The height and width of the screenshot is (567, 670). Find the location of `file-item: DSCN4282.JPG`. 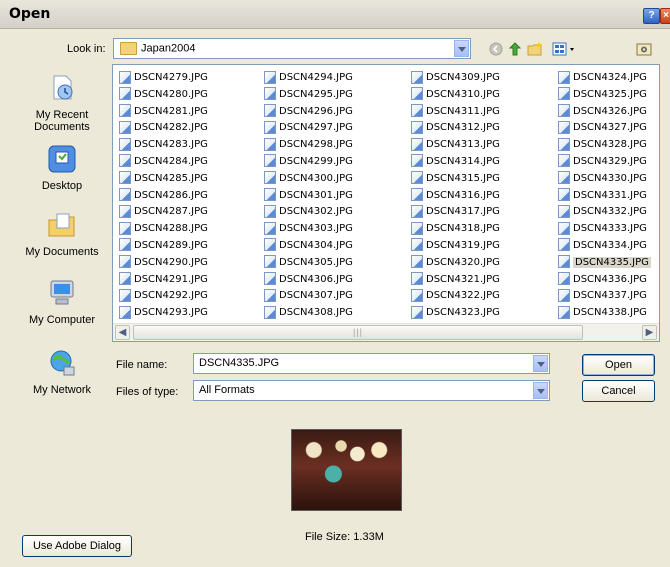

file-item: DSCN4282.JPG is located at coordinates (163, 128).